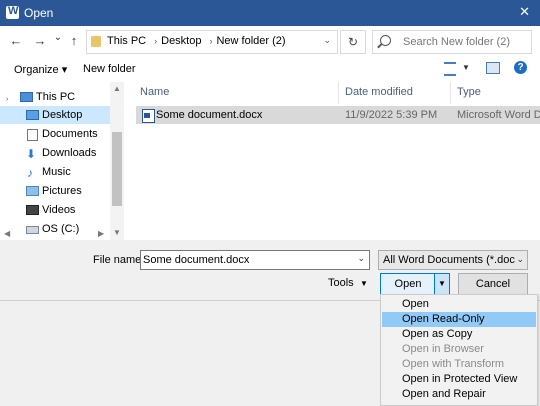  I want to click on menu-item-label: Open with Transform, so click(453, 364).